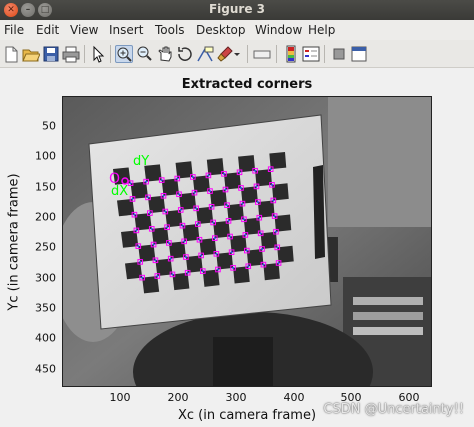 The image size is (474, 427). What do you see at coordinates (11, 54) in the screenshot?
I see `new-figure-icon` at bounding box center [11, 54].